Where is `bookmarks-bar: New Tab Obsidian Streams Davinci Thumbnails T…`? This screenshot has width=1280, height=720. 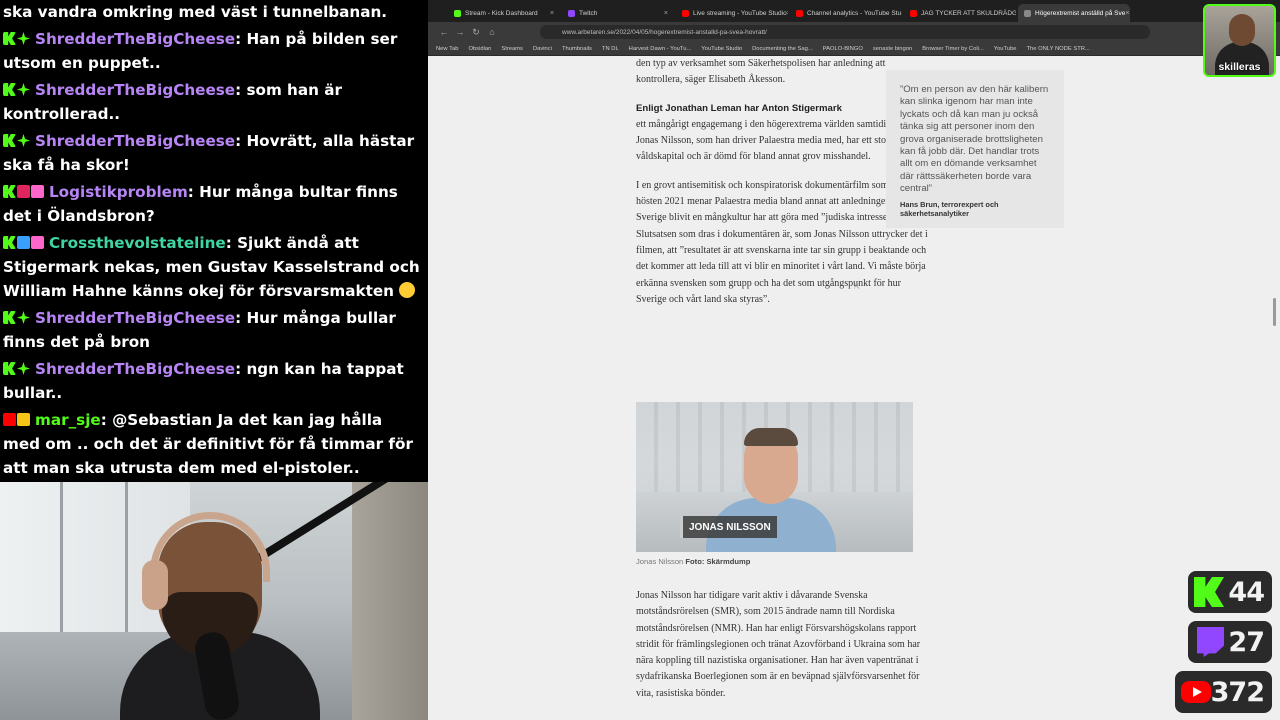
bookmarks-bar: New Tab Obsidian Streams Davinci Thumbnails T… is located at coordinates (854, 49).